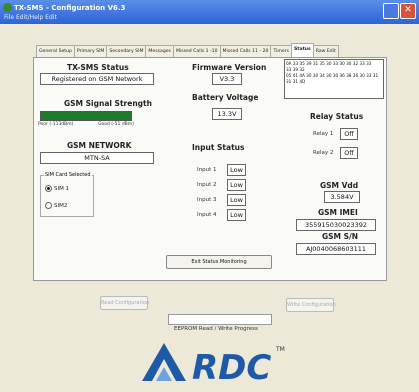 The width and height of the screenshot is (419, 392). What do you see at coordinates (62, 188) in the screenshot?
I see `sim1-label: SIM 1` at bounding box center [62, 188].